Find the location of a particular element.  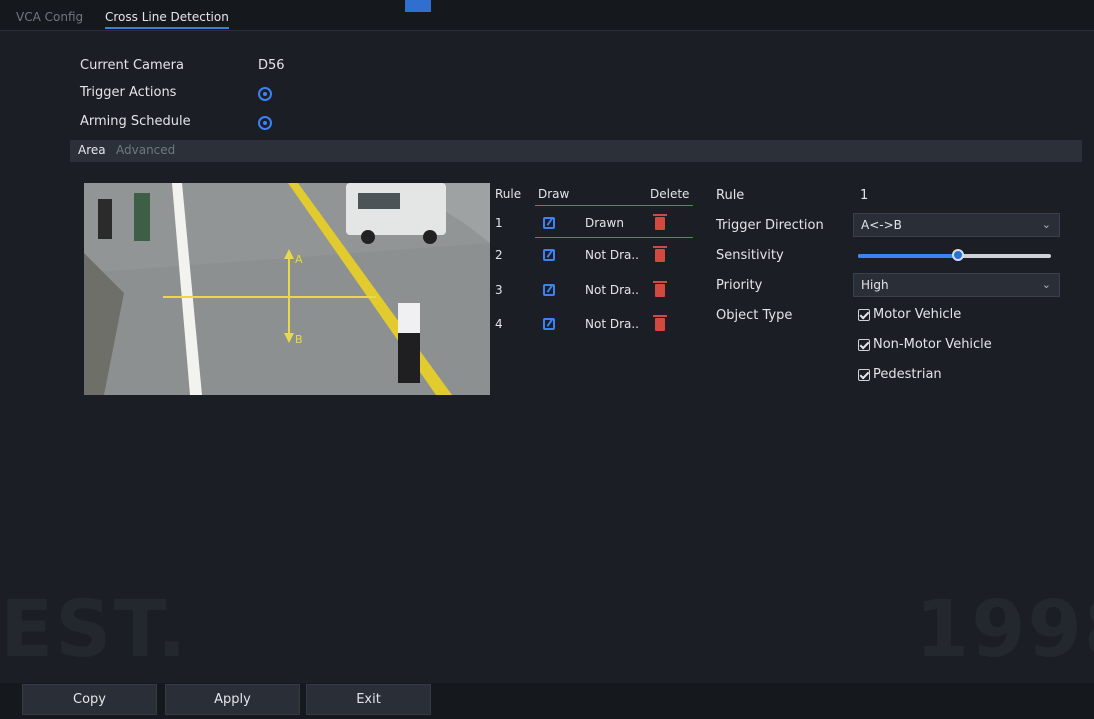

watermark-left: EST. is located at coordinates (94, 630).